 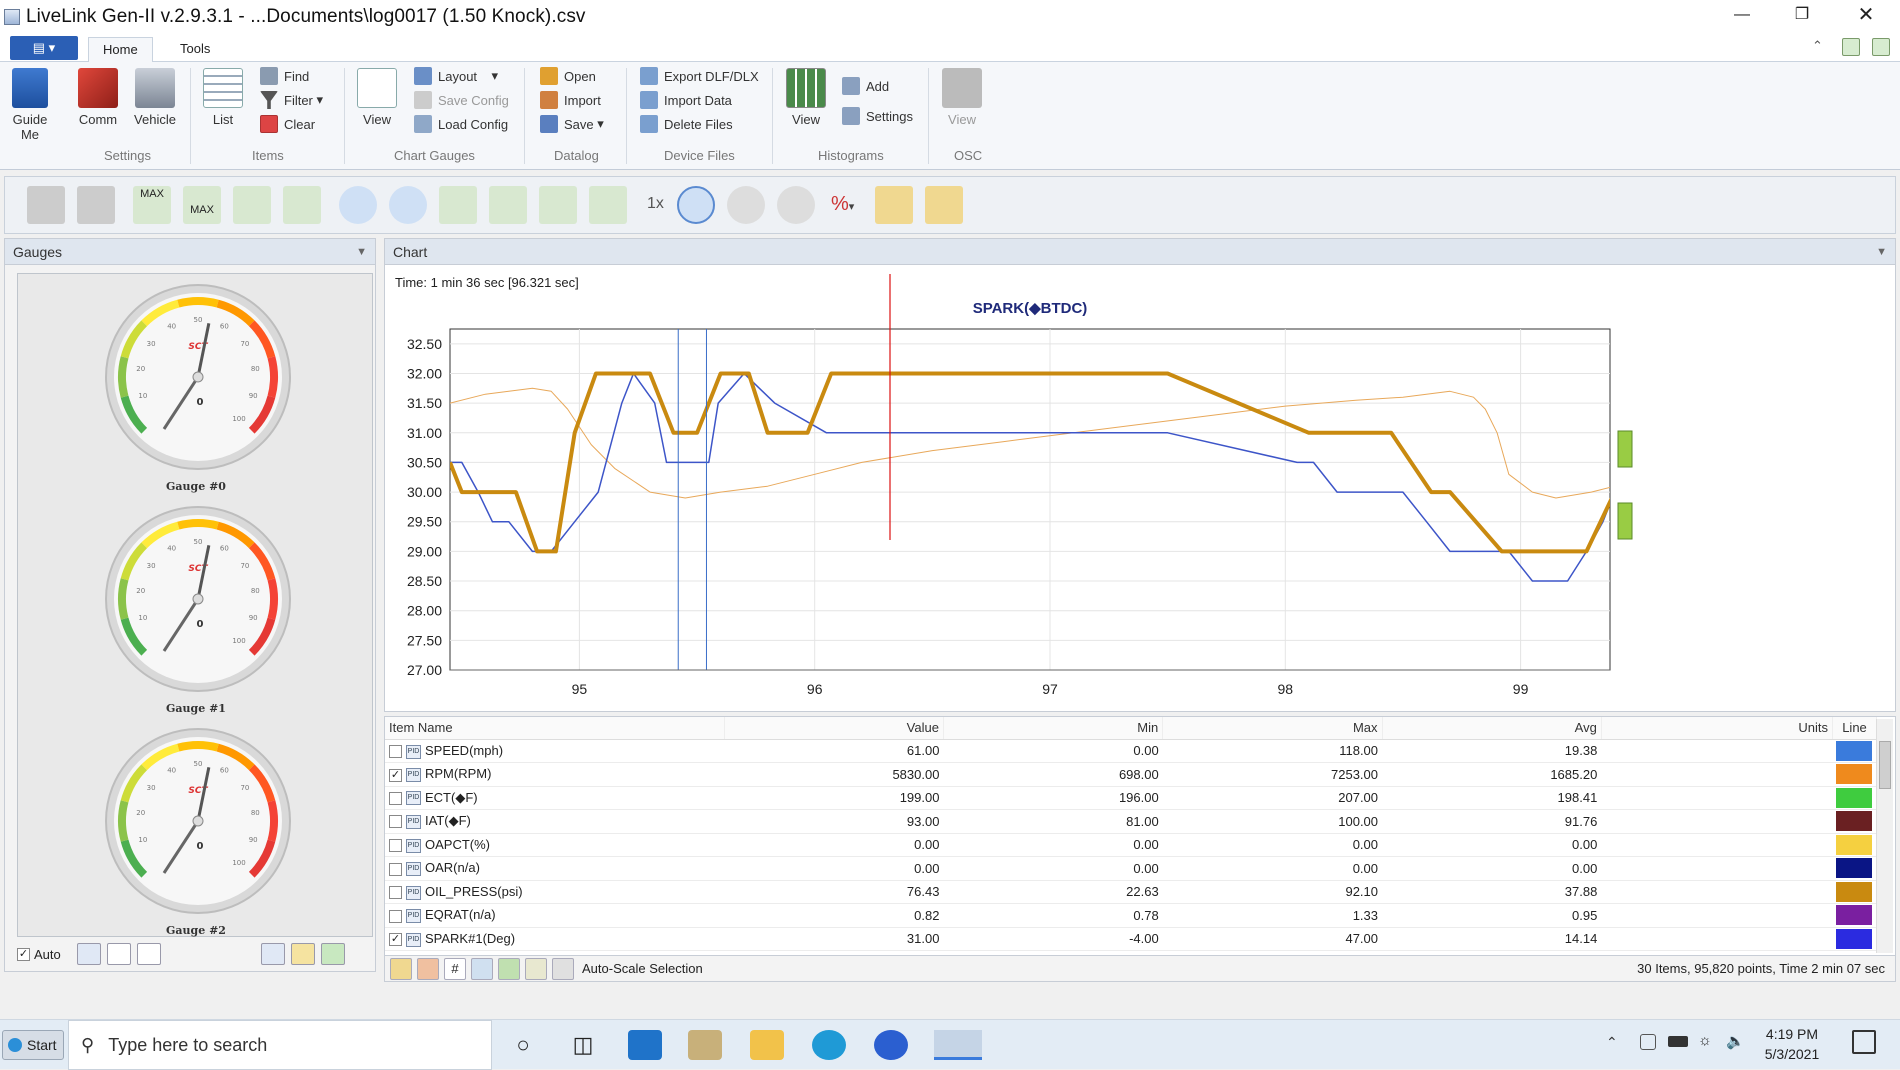 I want to click on gauge-add-icon, so click(x=482, y=968).